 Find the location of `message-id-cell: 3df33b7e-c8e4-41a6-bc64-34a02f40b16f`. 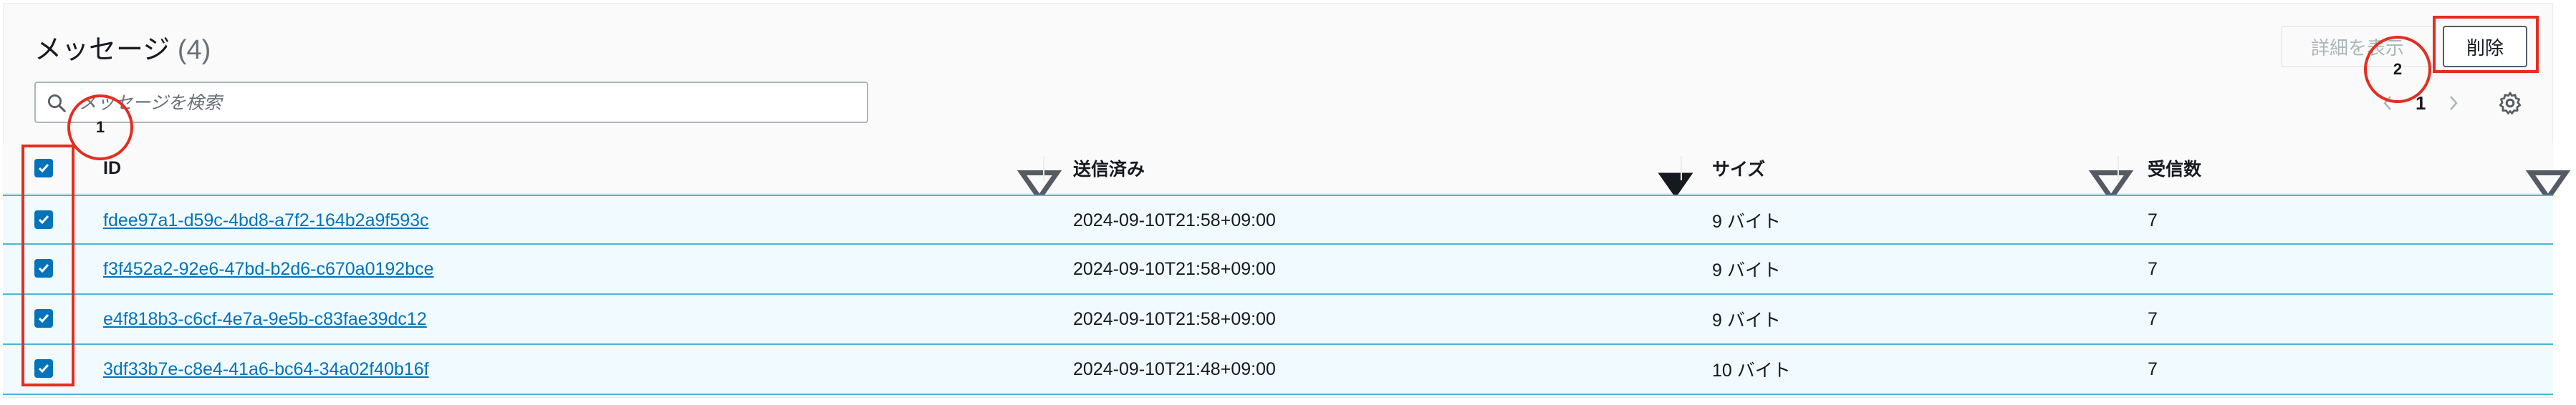

message-id-cell: 3df33b7e-c8e4-41a6-bc64-34a02f40b16f is located at coordinates (266, 369).